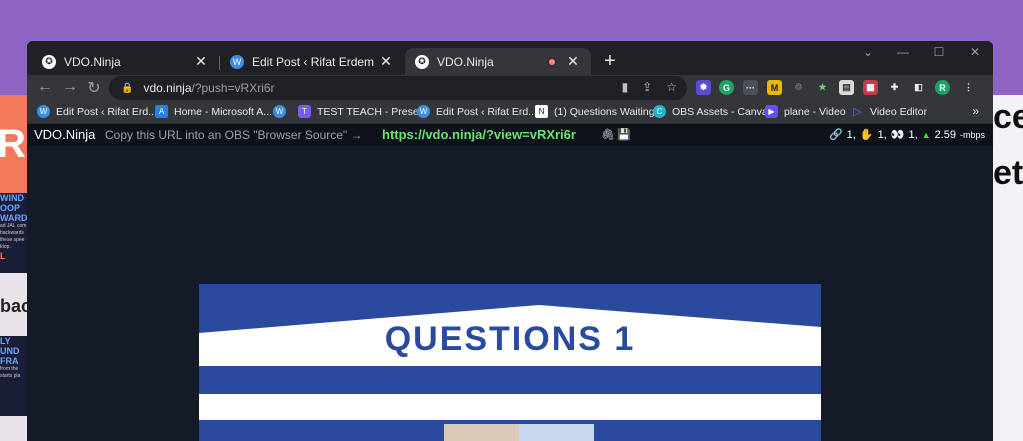 This screenshot has height=441, width=1023. What do you see at coordinates (595, 111) in the screenshot?
I see `bookmark-item: N (1) Questions Waiting` at bounding box center [595, 111].